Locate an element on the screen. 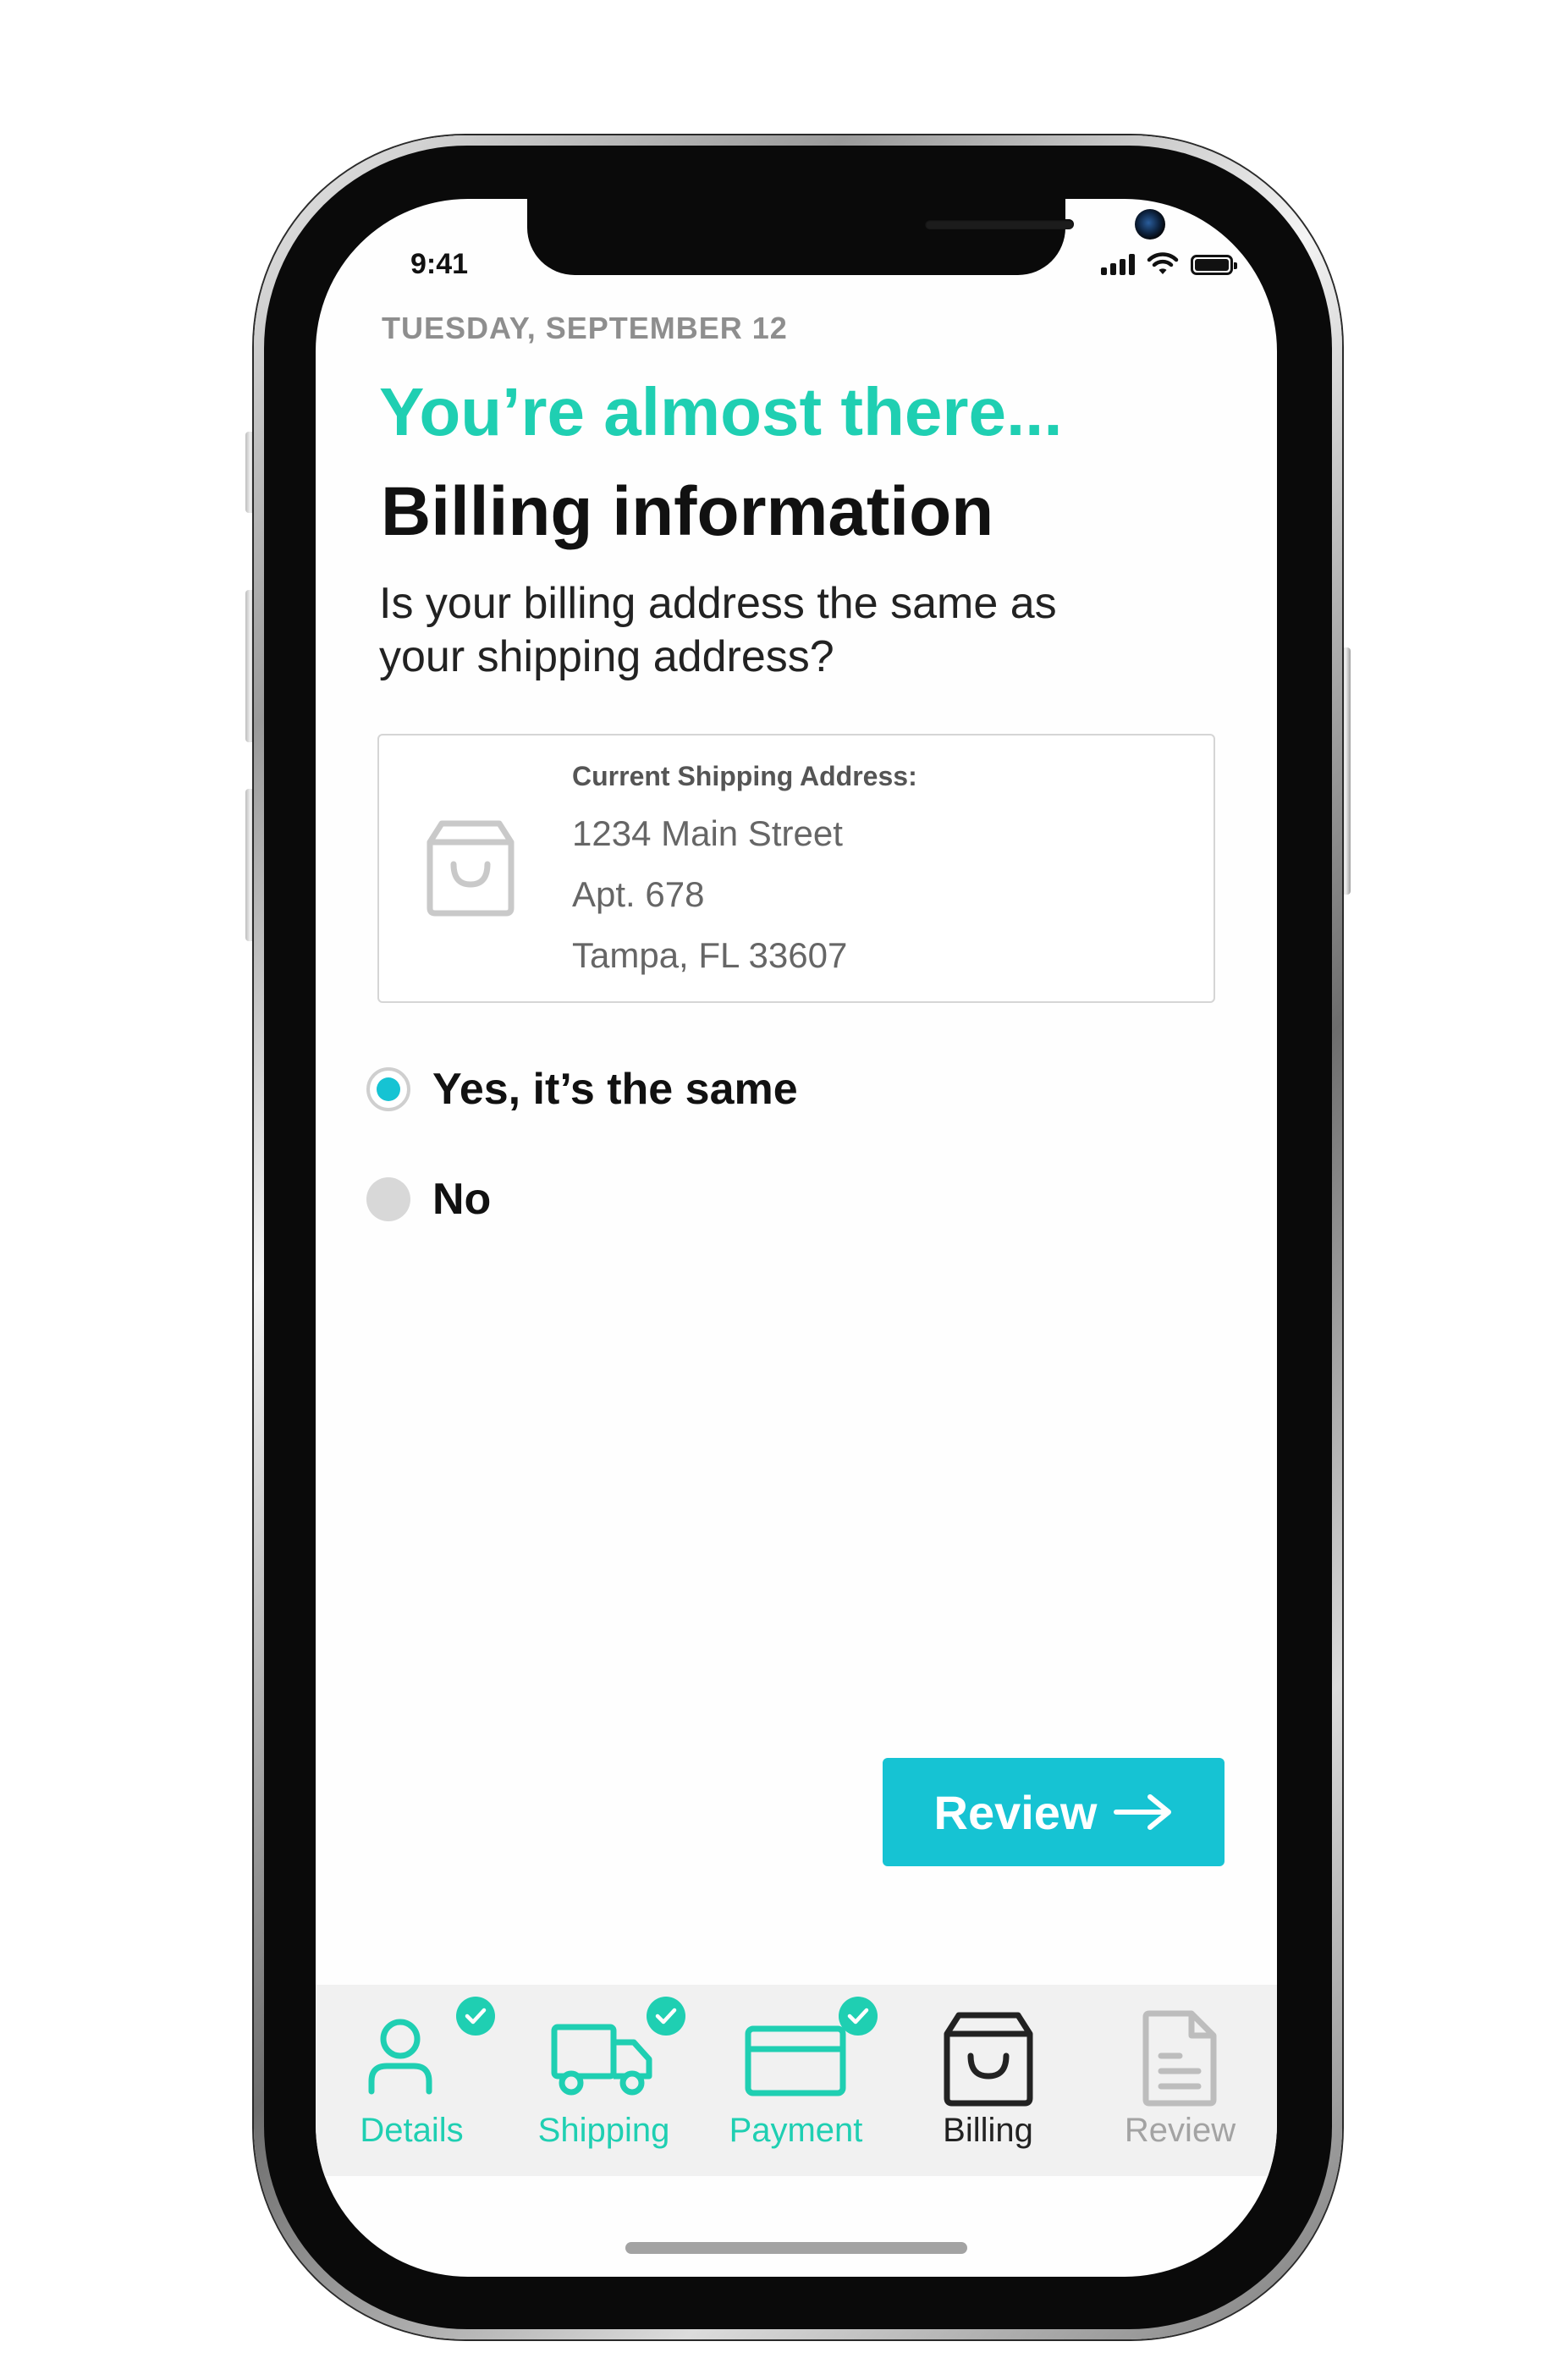 The width and height of the screenshot is (1563, 2380). tab-label-review: Review is located at coordinates (1180, 2131).